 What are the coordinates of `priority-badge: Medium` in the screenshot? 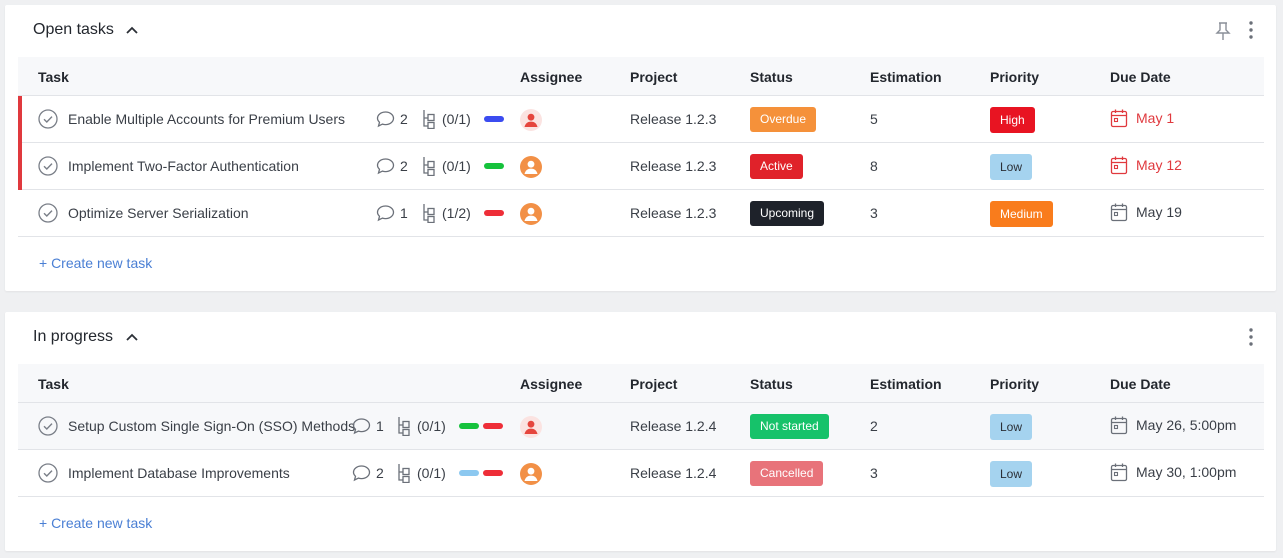 It's located at (1021, 214).